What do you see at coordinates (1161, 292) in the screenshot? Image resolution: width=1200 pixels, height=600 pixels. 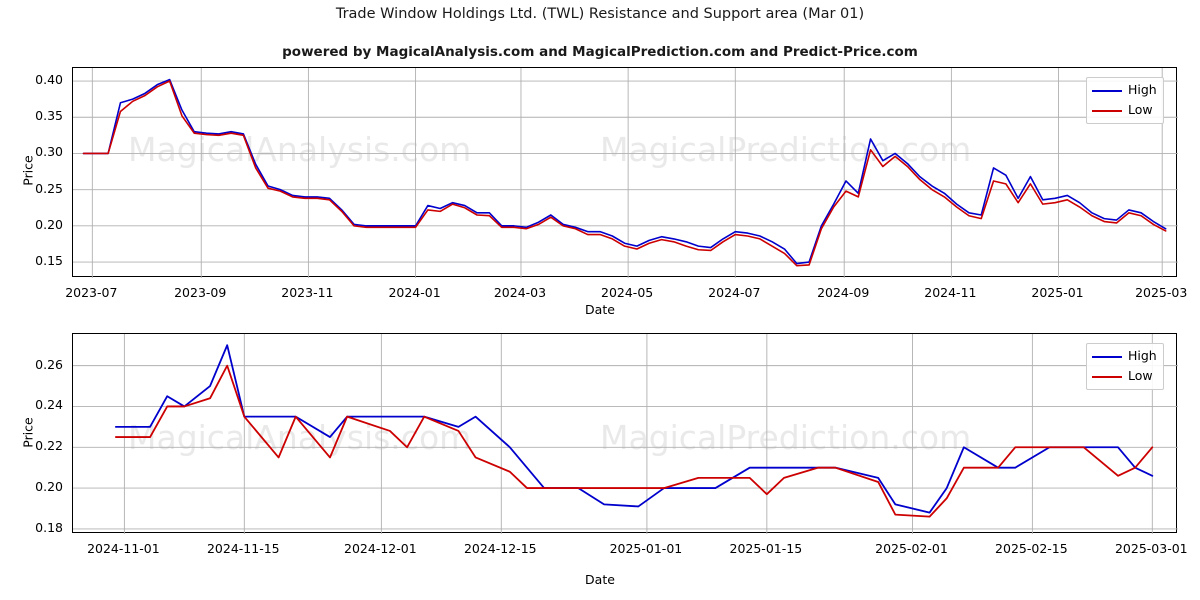 I see `overview-x-tick-label: 2025-03` at bounding box center [1161, 292].